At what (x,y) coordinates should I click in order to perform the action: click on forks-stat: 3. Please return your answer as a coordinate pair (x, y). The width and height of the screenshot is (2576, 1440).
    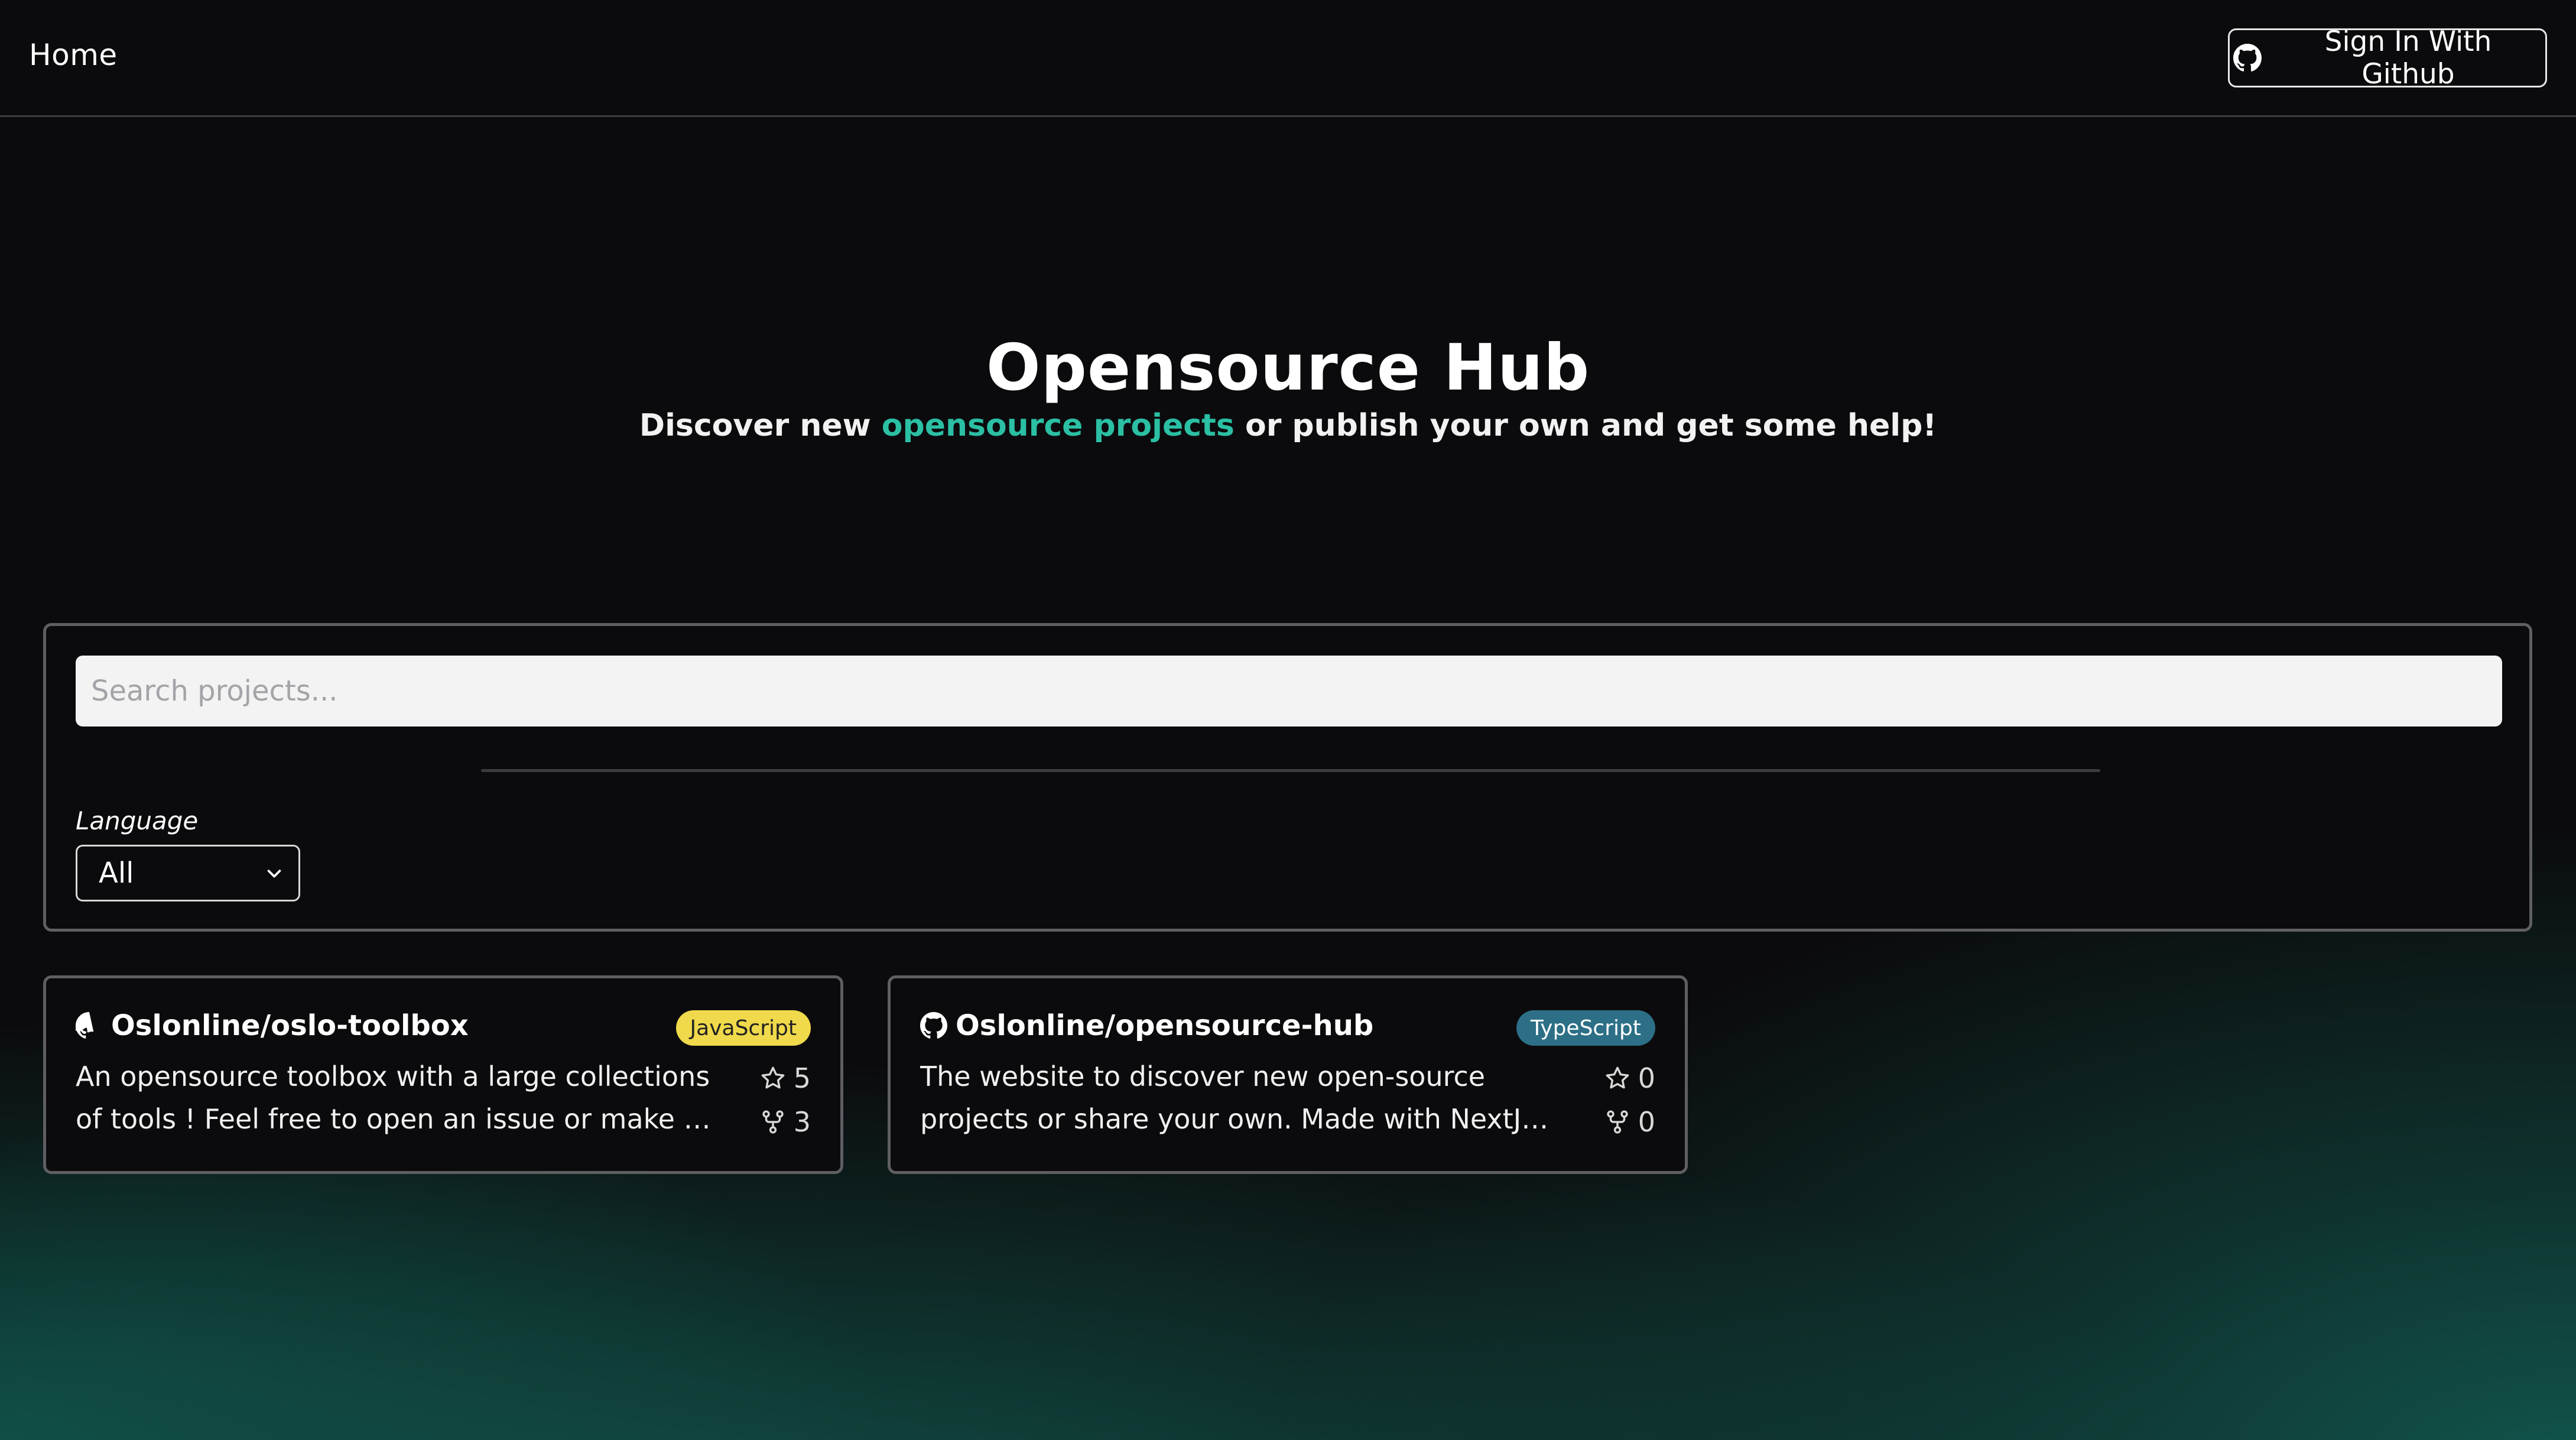
    Looking at the image, I should click on (785, 1122).